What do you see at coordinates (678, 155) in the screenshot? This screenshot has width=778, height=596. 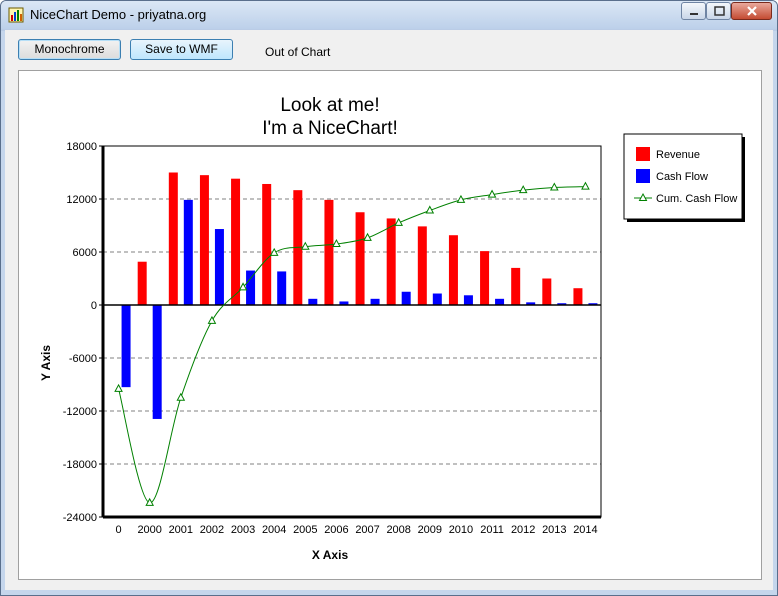 I see `legend-label: Revenue` at bounding box center [678, 155].